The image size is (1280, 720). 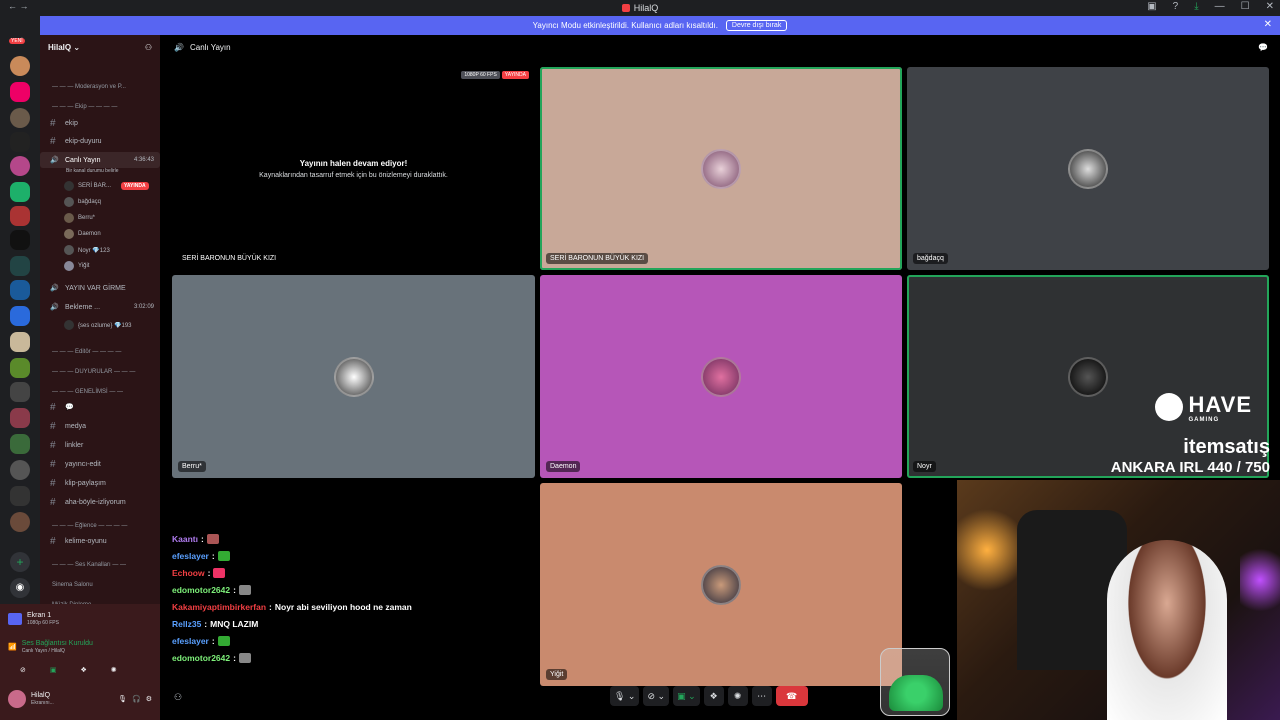 What do you see at coordinates (136, 699) in the screenshot?
I see `headphone-icon: 🎧` at bounding box center [136, 699].